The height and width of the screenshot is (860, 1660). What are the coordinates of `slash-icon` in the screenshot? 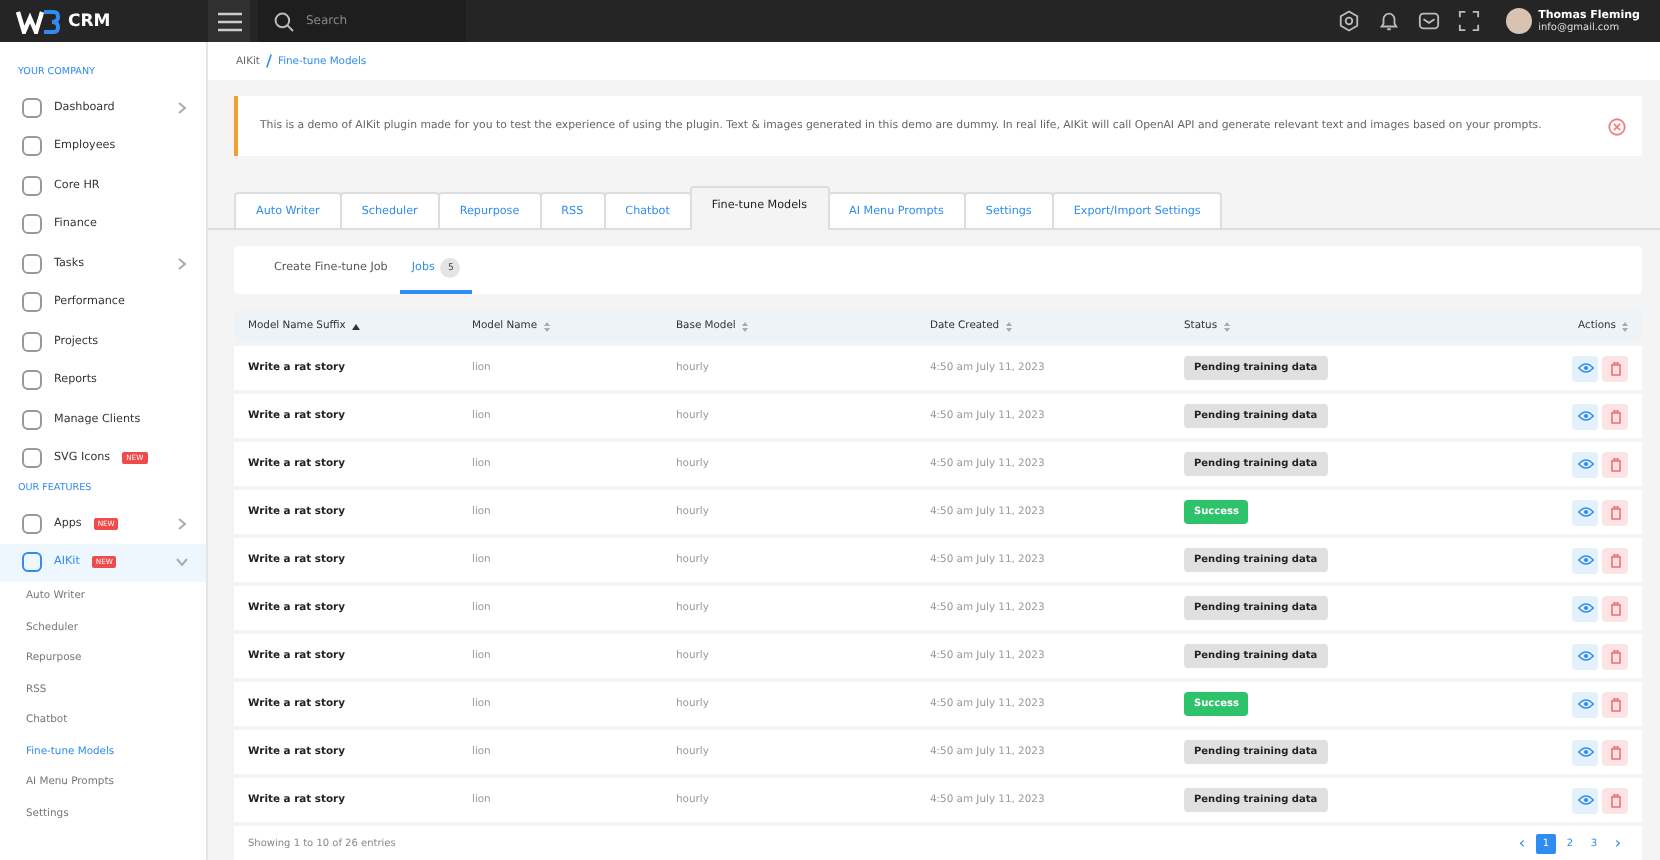 It's located at (268, 61).